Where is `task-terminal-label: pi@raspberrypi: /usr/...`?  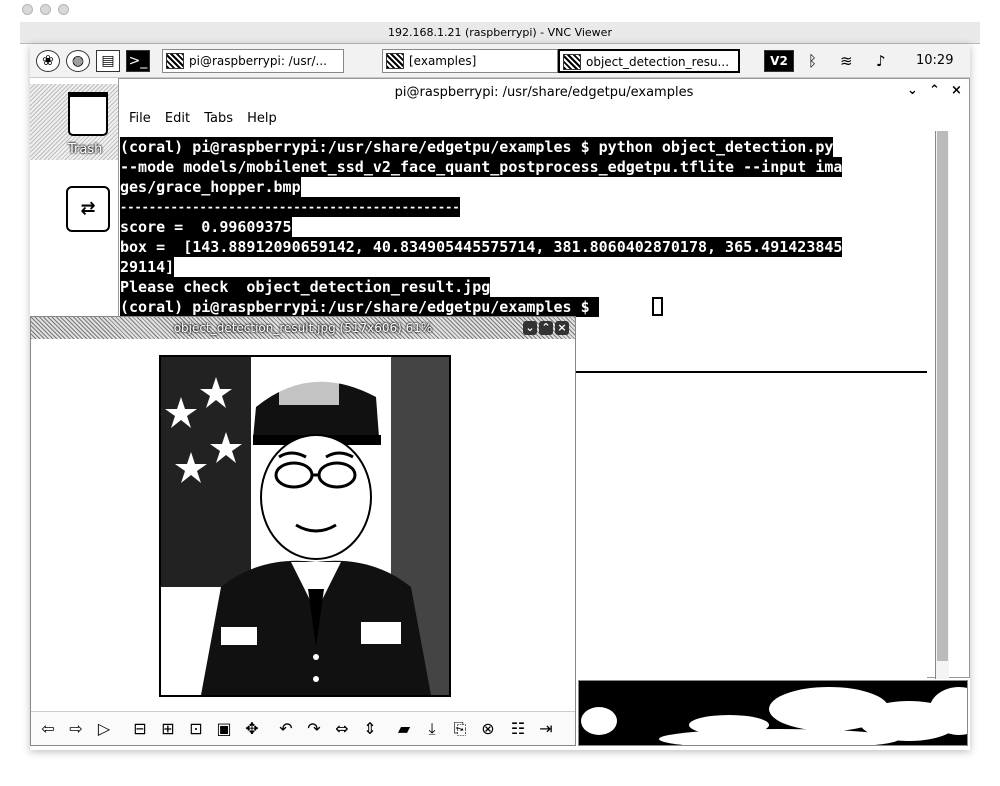 task-terminal-label: pi@raspberrypi: /usr/... is located at coordinates (258, 61).